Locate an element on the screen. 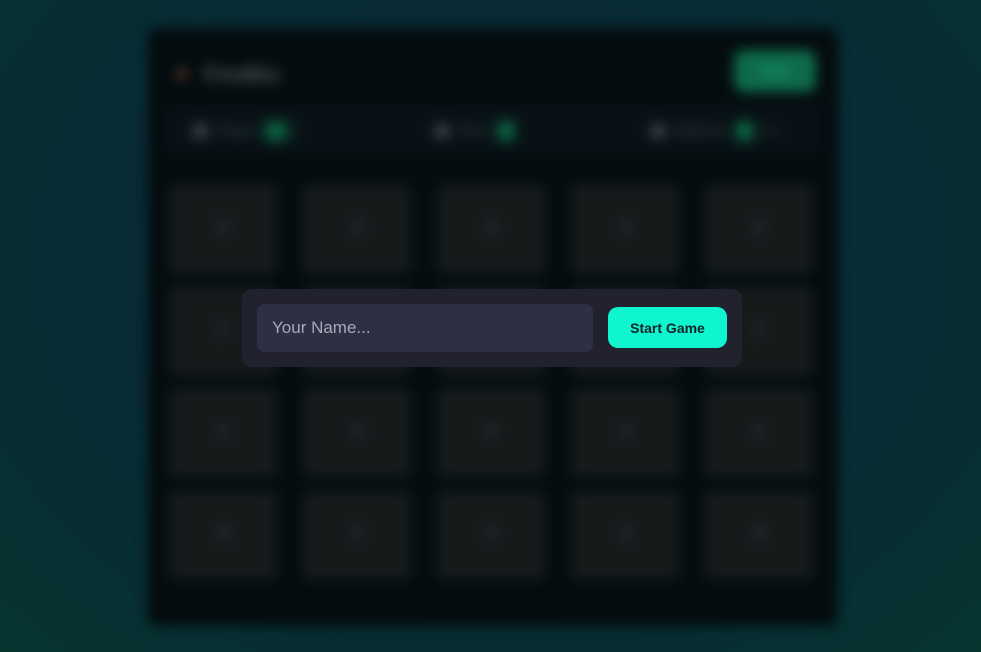 This screenshot has width=981, height=652. stat-time: Time 0 is located at coordinates (475, 130).